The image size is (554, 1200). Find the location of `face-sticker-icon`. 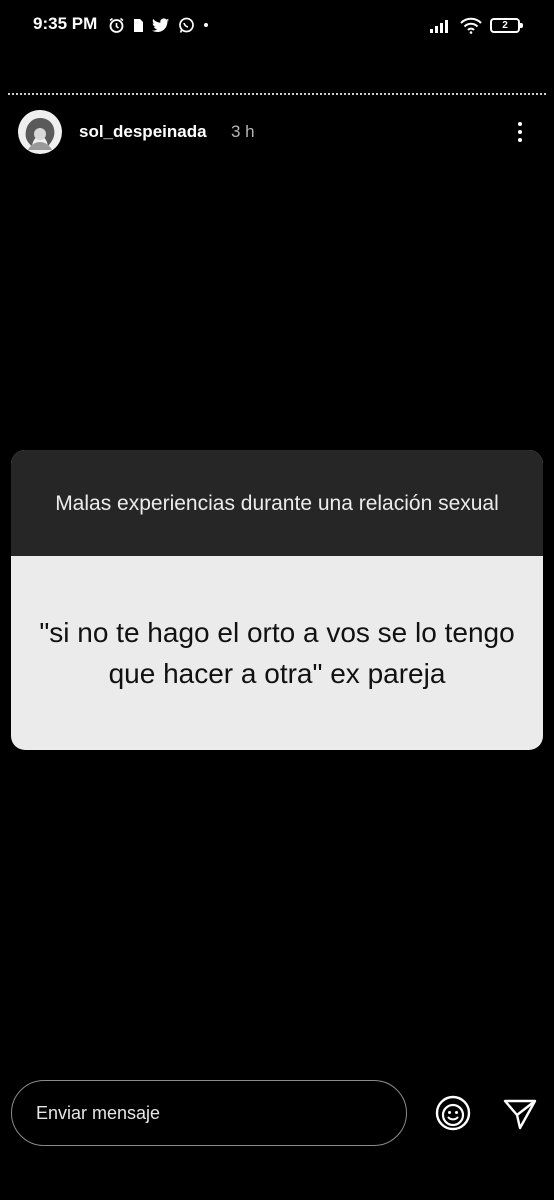

face-sticker-icon is located at coordinates (453, 1113).